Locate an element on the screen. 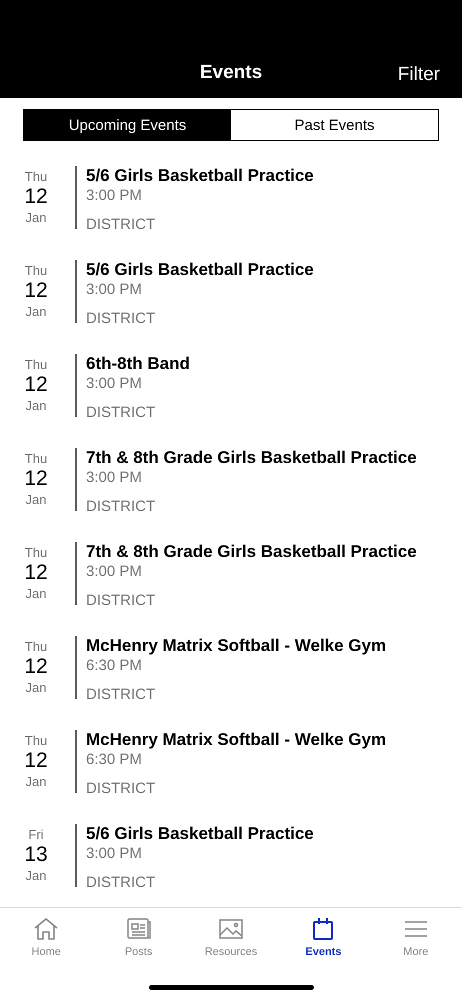 The image size is (462, 1000). event-item: 6th-8th Band 3:00 PM DISTRICT is located at coordinates (132, 385).